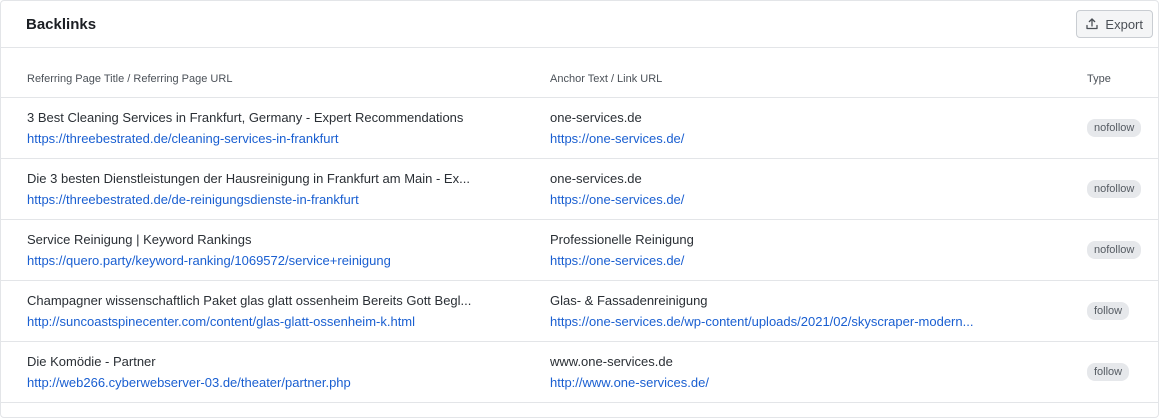  Describe the element at coordinates (139, 239) in the screenshot. I see `referring-page-title: Service Reinigung | Keyword Rankings` at that location.